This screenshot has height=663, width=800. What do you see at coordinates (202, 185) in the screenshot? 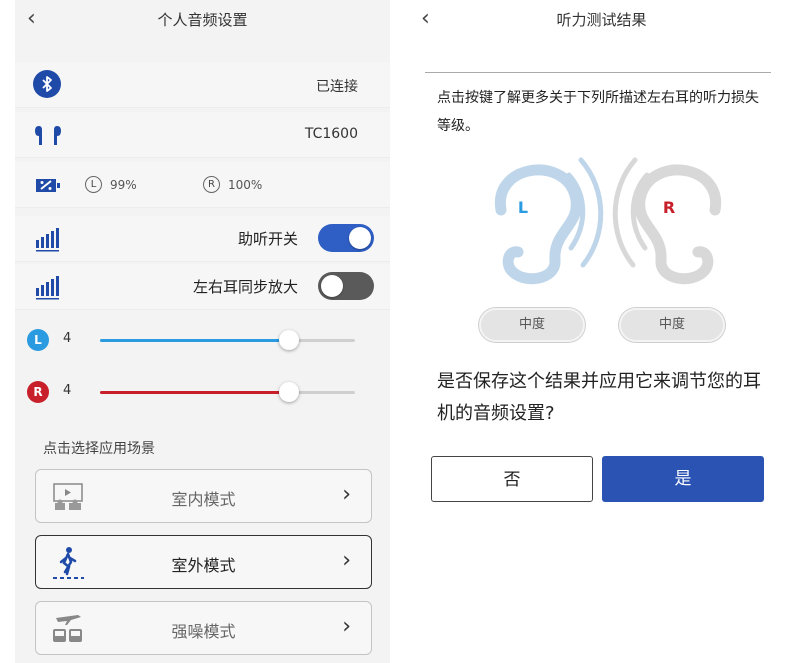
I see `battery-row: L 99% R 100%` at bounding box center [202, 185].